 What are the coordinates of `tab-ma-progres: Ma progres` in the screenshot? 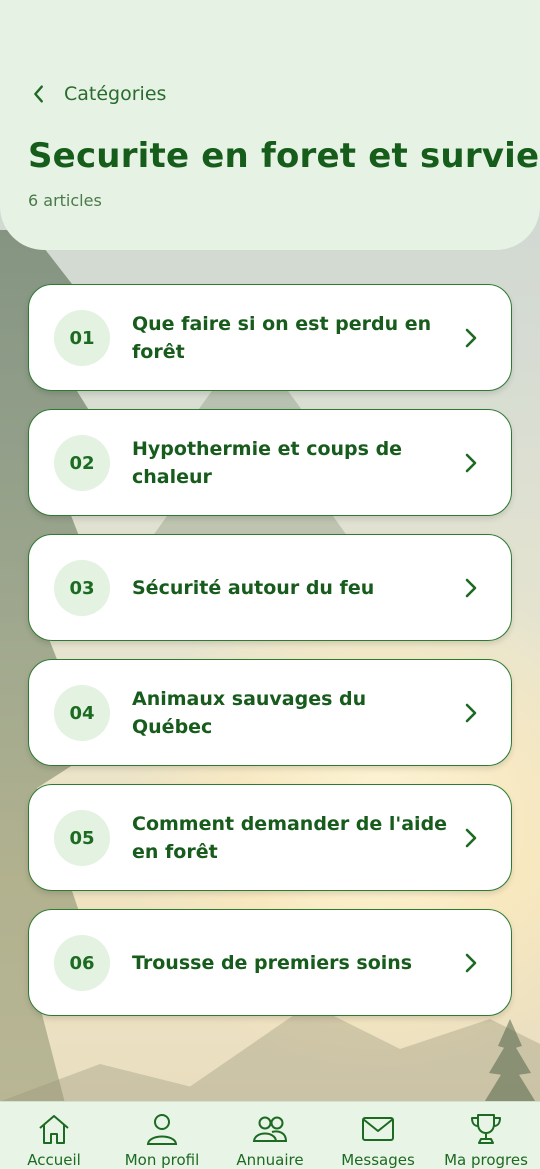 It's located at (486, 1135).